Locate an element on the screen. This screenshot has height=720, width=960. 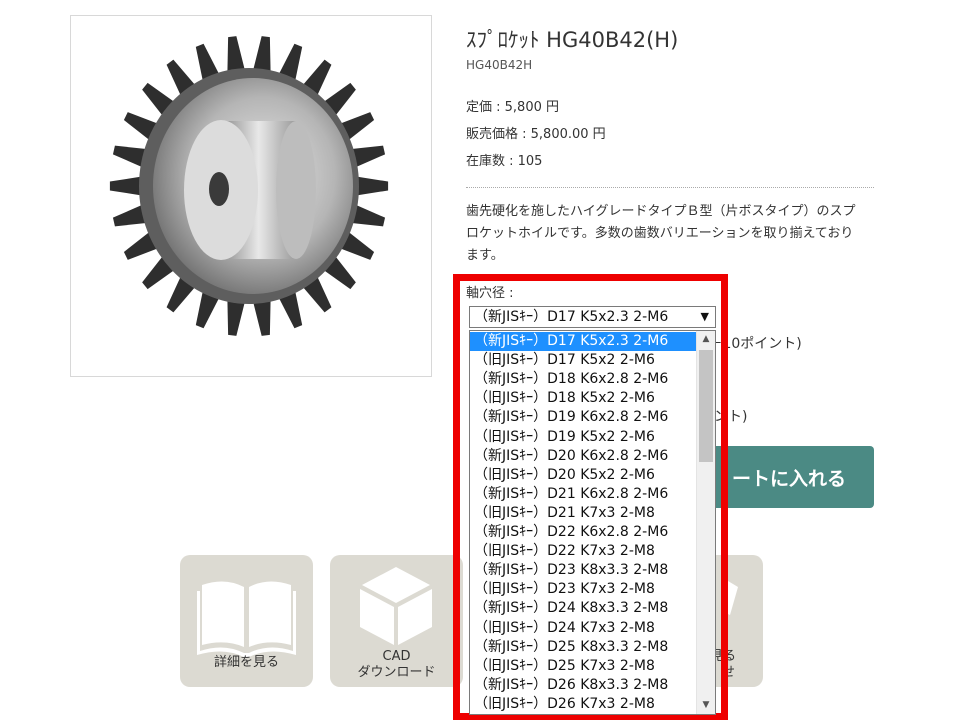
dropdown-option: （旧JISｷｰ）D19 K5x2 2-M6 is located at coordinates (583, 437).